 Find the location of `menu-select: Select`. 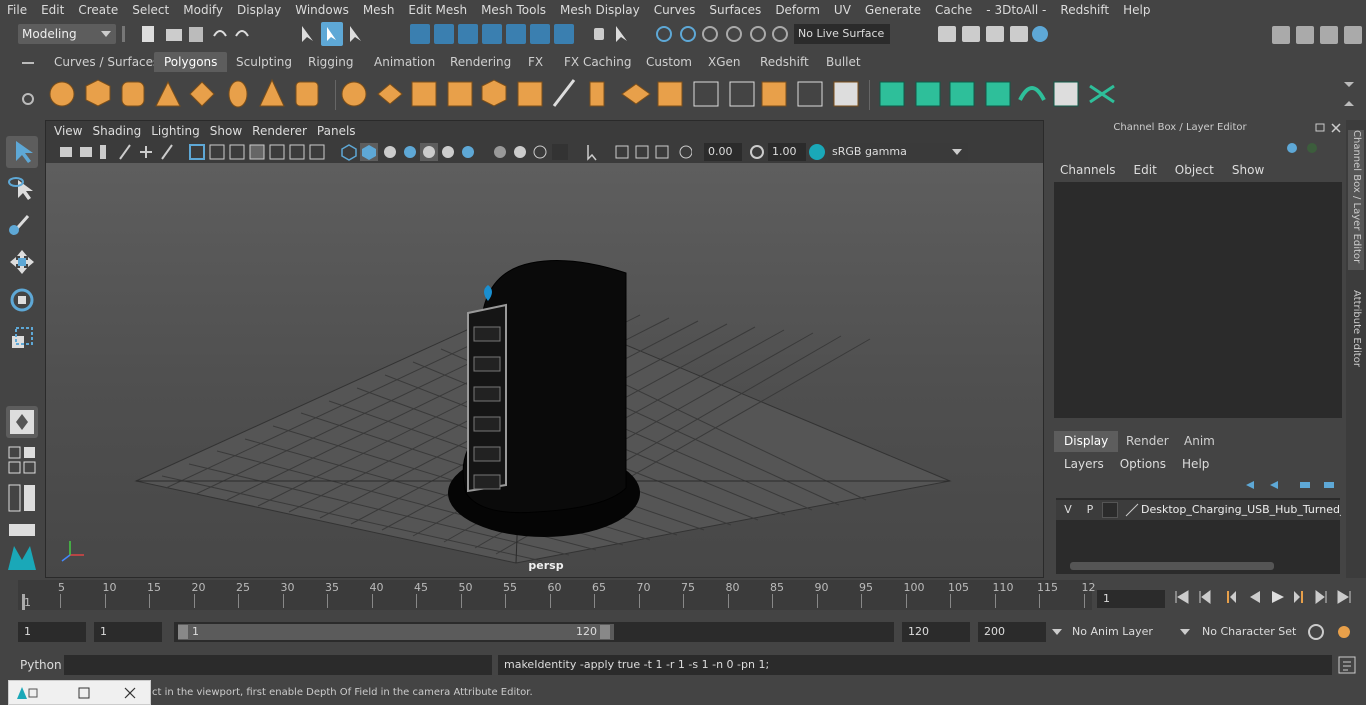

menu-select: Select is located at coordinates (150, 10).